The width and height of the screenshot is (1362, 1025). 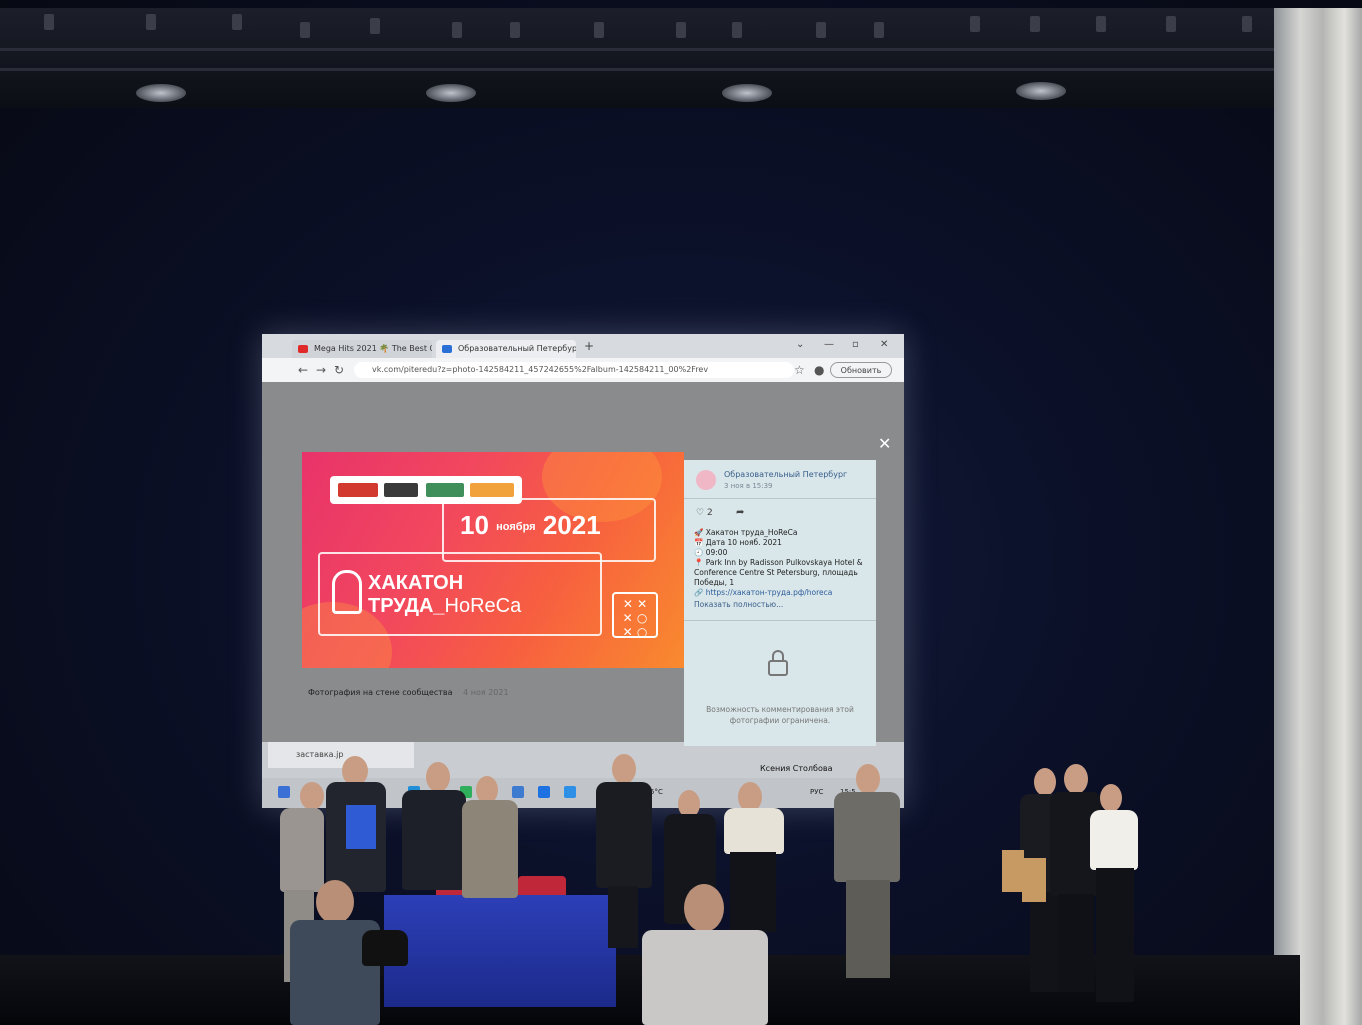 What do you see at coordinates (339, 370) in the screenshot?
I see `reload-icon: ↻` at bounding box center [339, 370].